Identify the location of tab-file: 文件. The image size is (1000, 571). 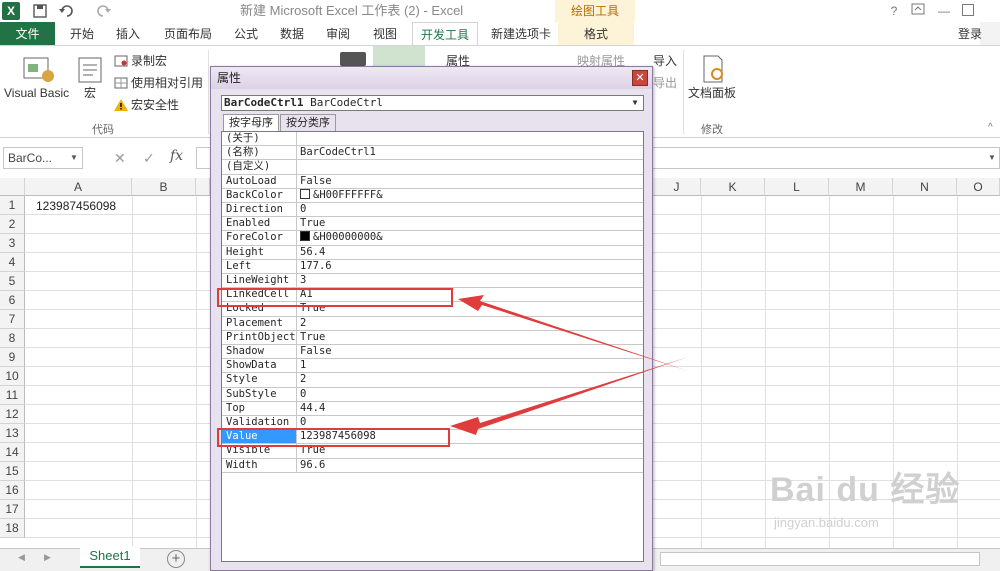
(27, 34).